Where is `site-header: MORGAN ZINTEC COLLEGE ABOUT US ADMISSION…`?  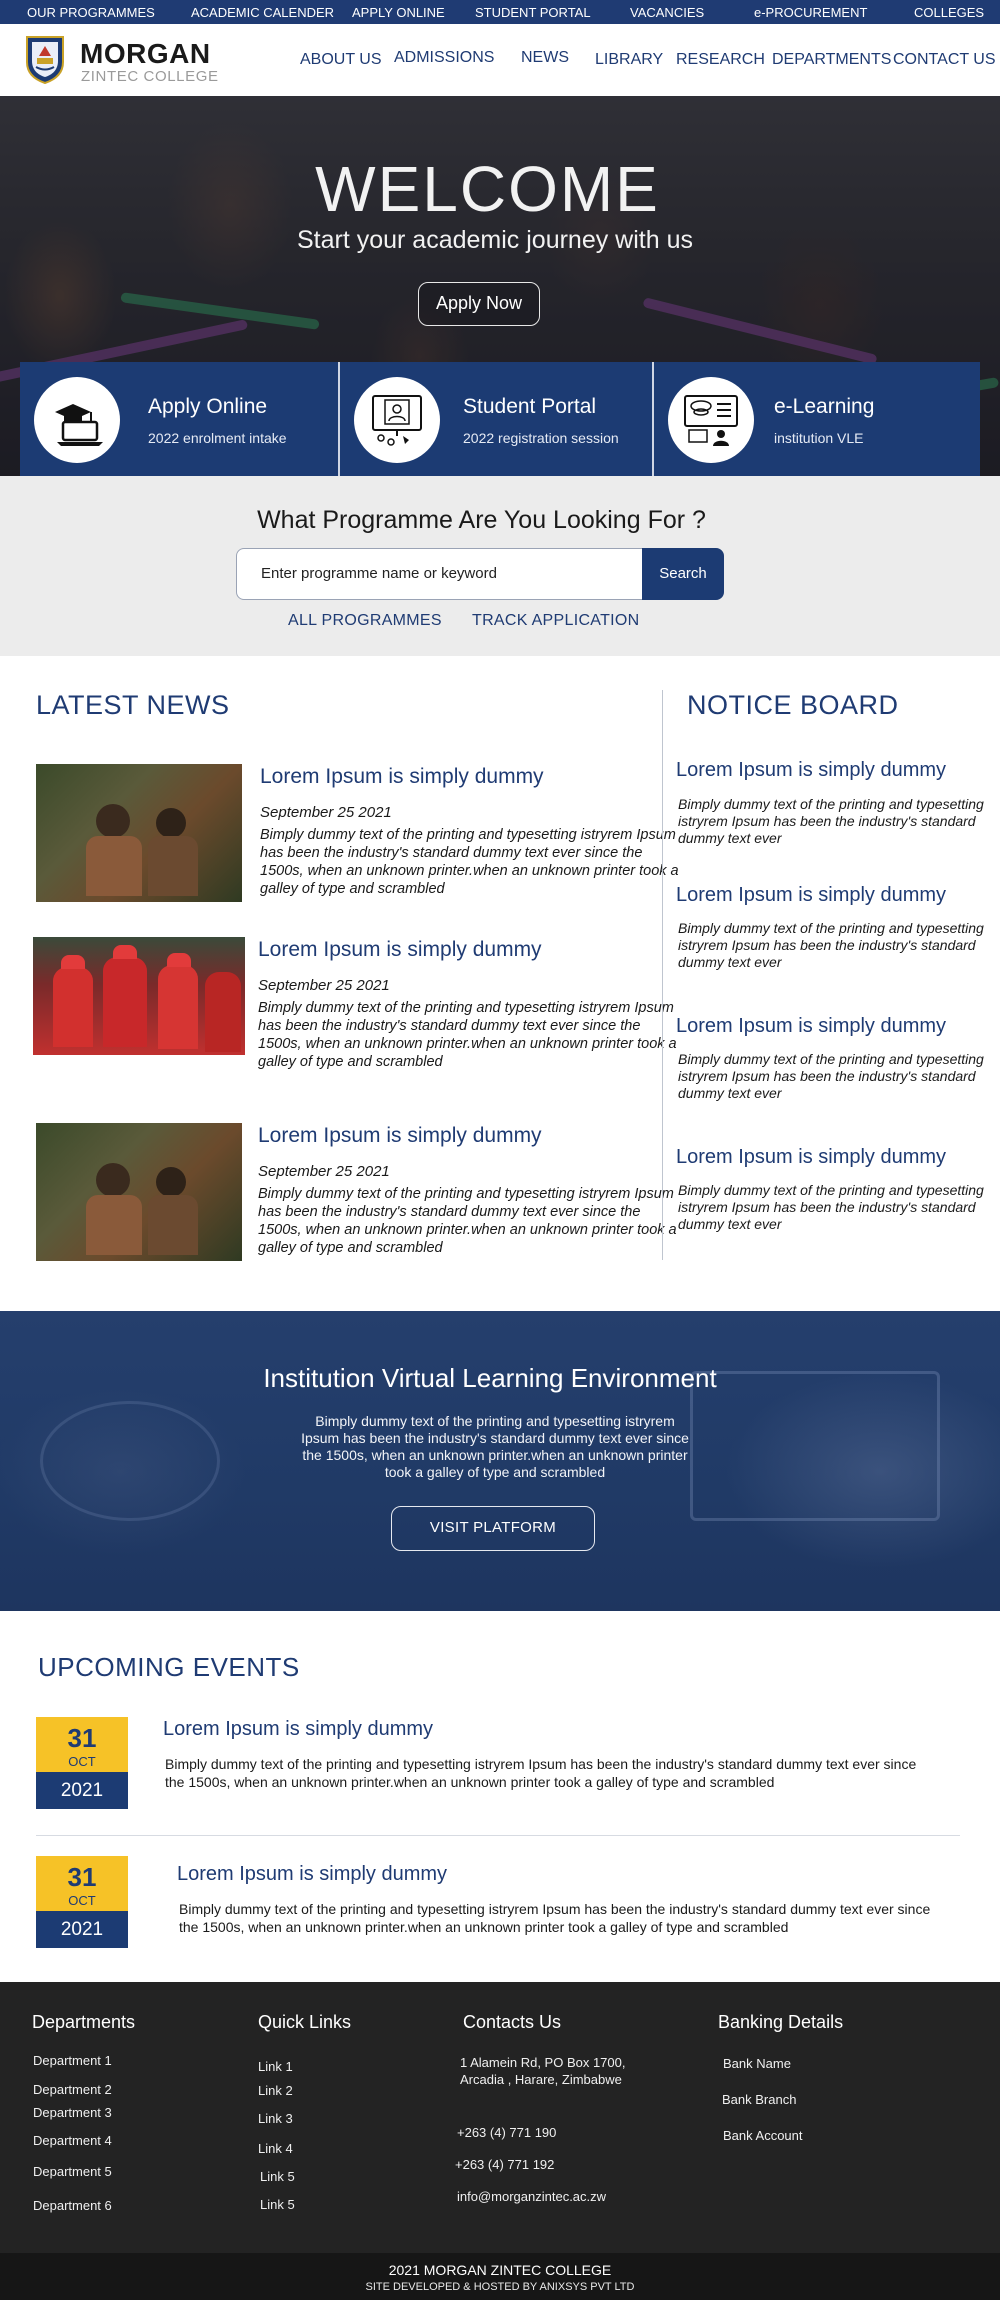
site-header: MORGAN ZINTEC COLLEGE ABOUT US ADMISSION… is located at coordinates (500, 60).